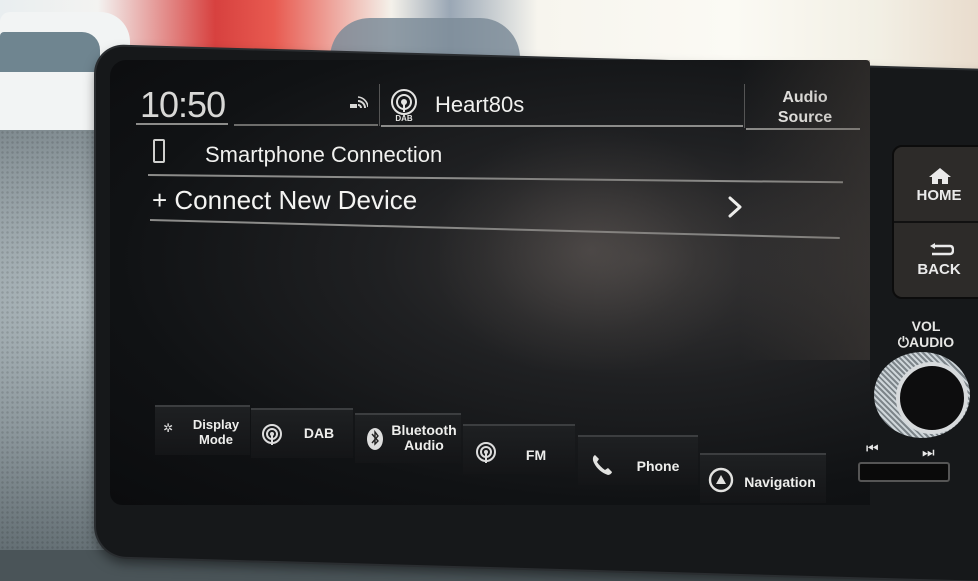 The height and width of the screenshot is (581, 978). What do you see at coordinates (494, 207) in the screenshot?
I see `connect-new-device-item: + Connect New Device` at bounding box center [494, 207].